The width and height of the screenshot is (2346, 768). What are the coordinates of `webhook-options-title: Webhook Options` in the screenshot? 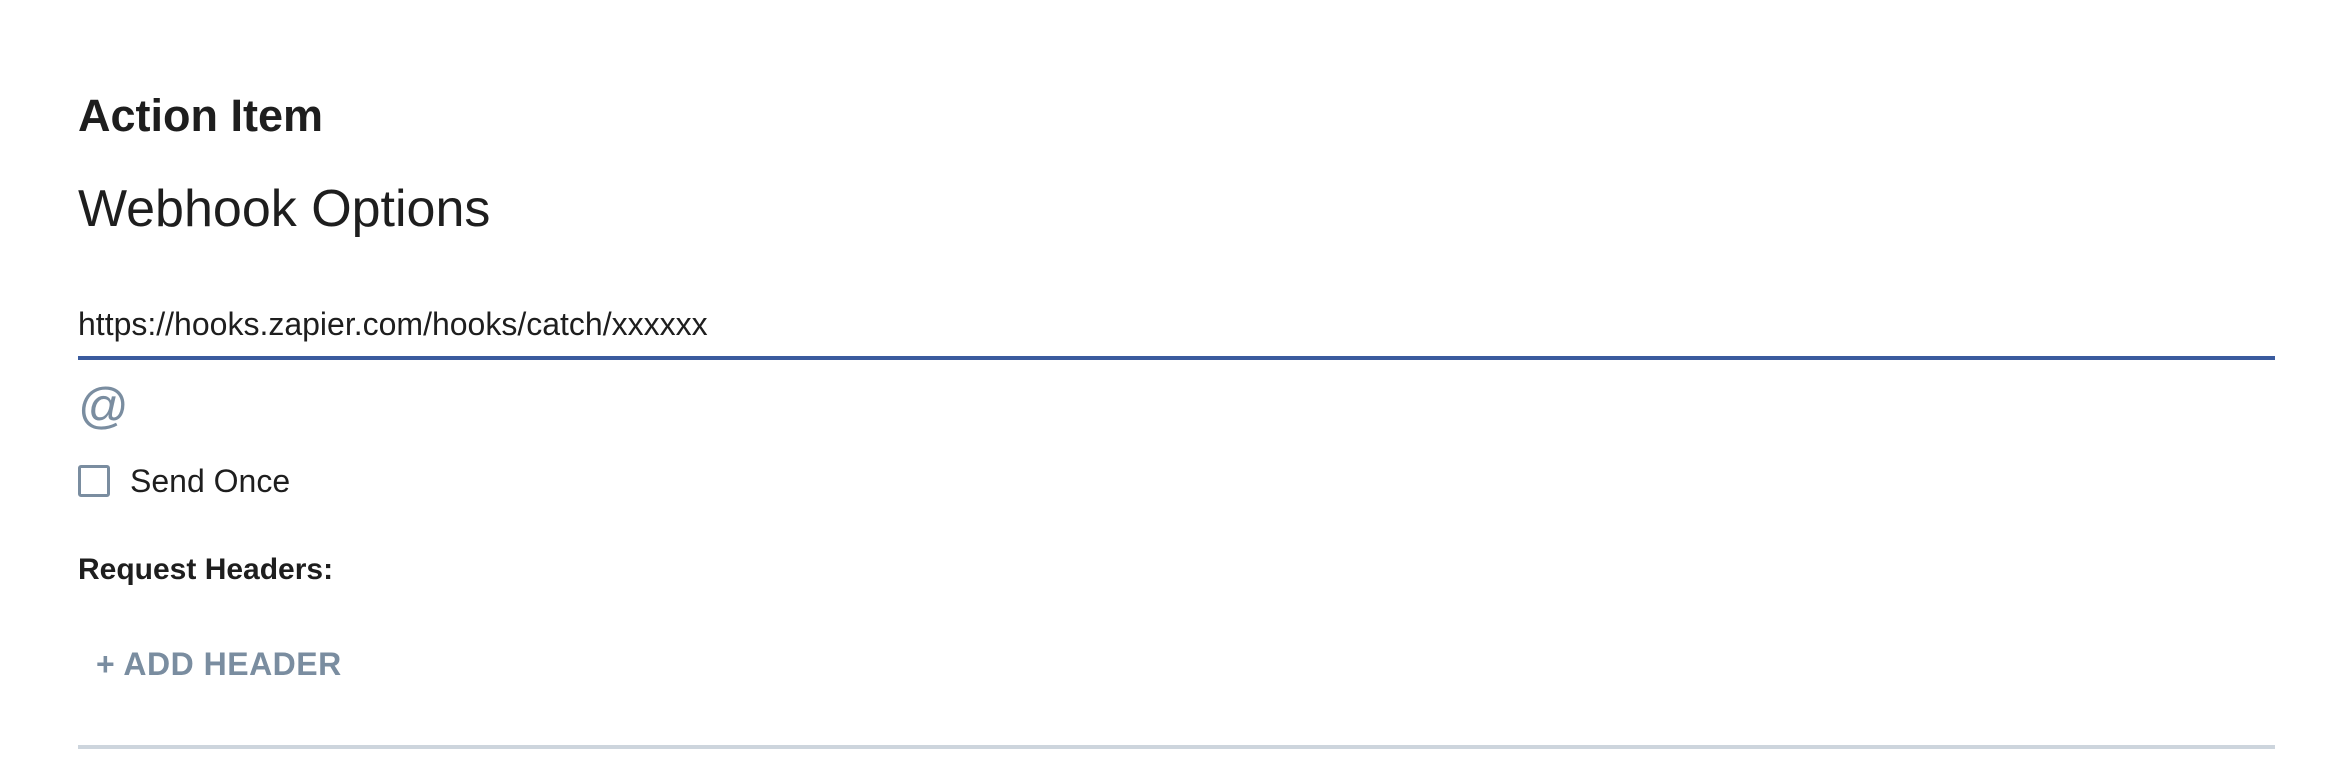 It's located at (284, 209).